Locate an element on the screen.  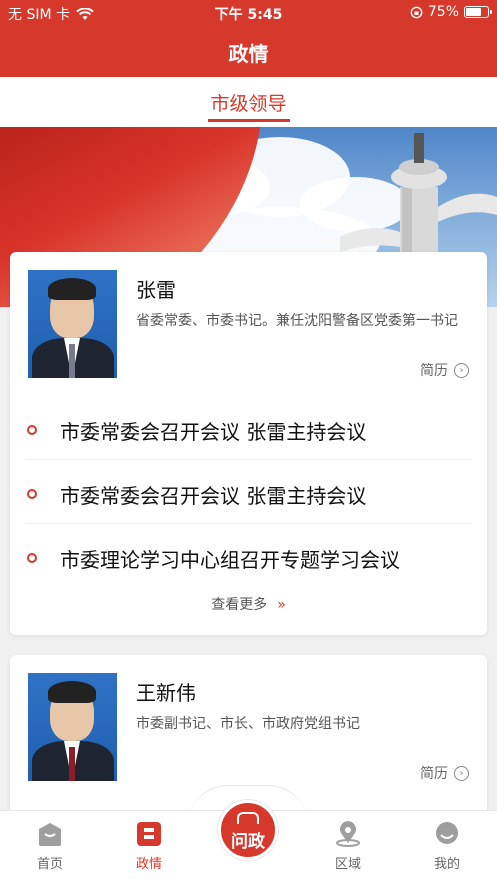
subtab-bar: 市级领导 is located at coordinates (248, 102).